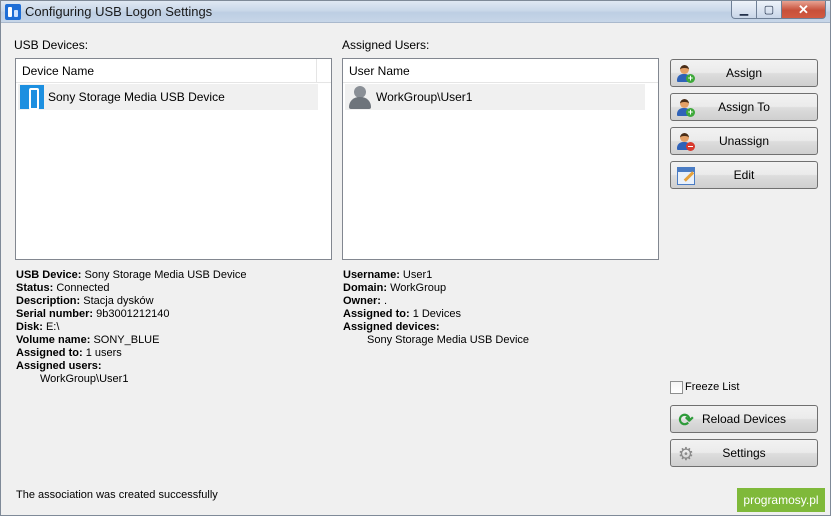 This screenshot has height=516, width=831. What do you see at coordinates (415, 12) in the screenshot?
I see `title-bar: Configuring USB Logon Settings ▁ ▢ ✕` at bounding box center [415, 12].